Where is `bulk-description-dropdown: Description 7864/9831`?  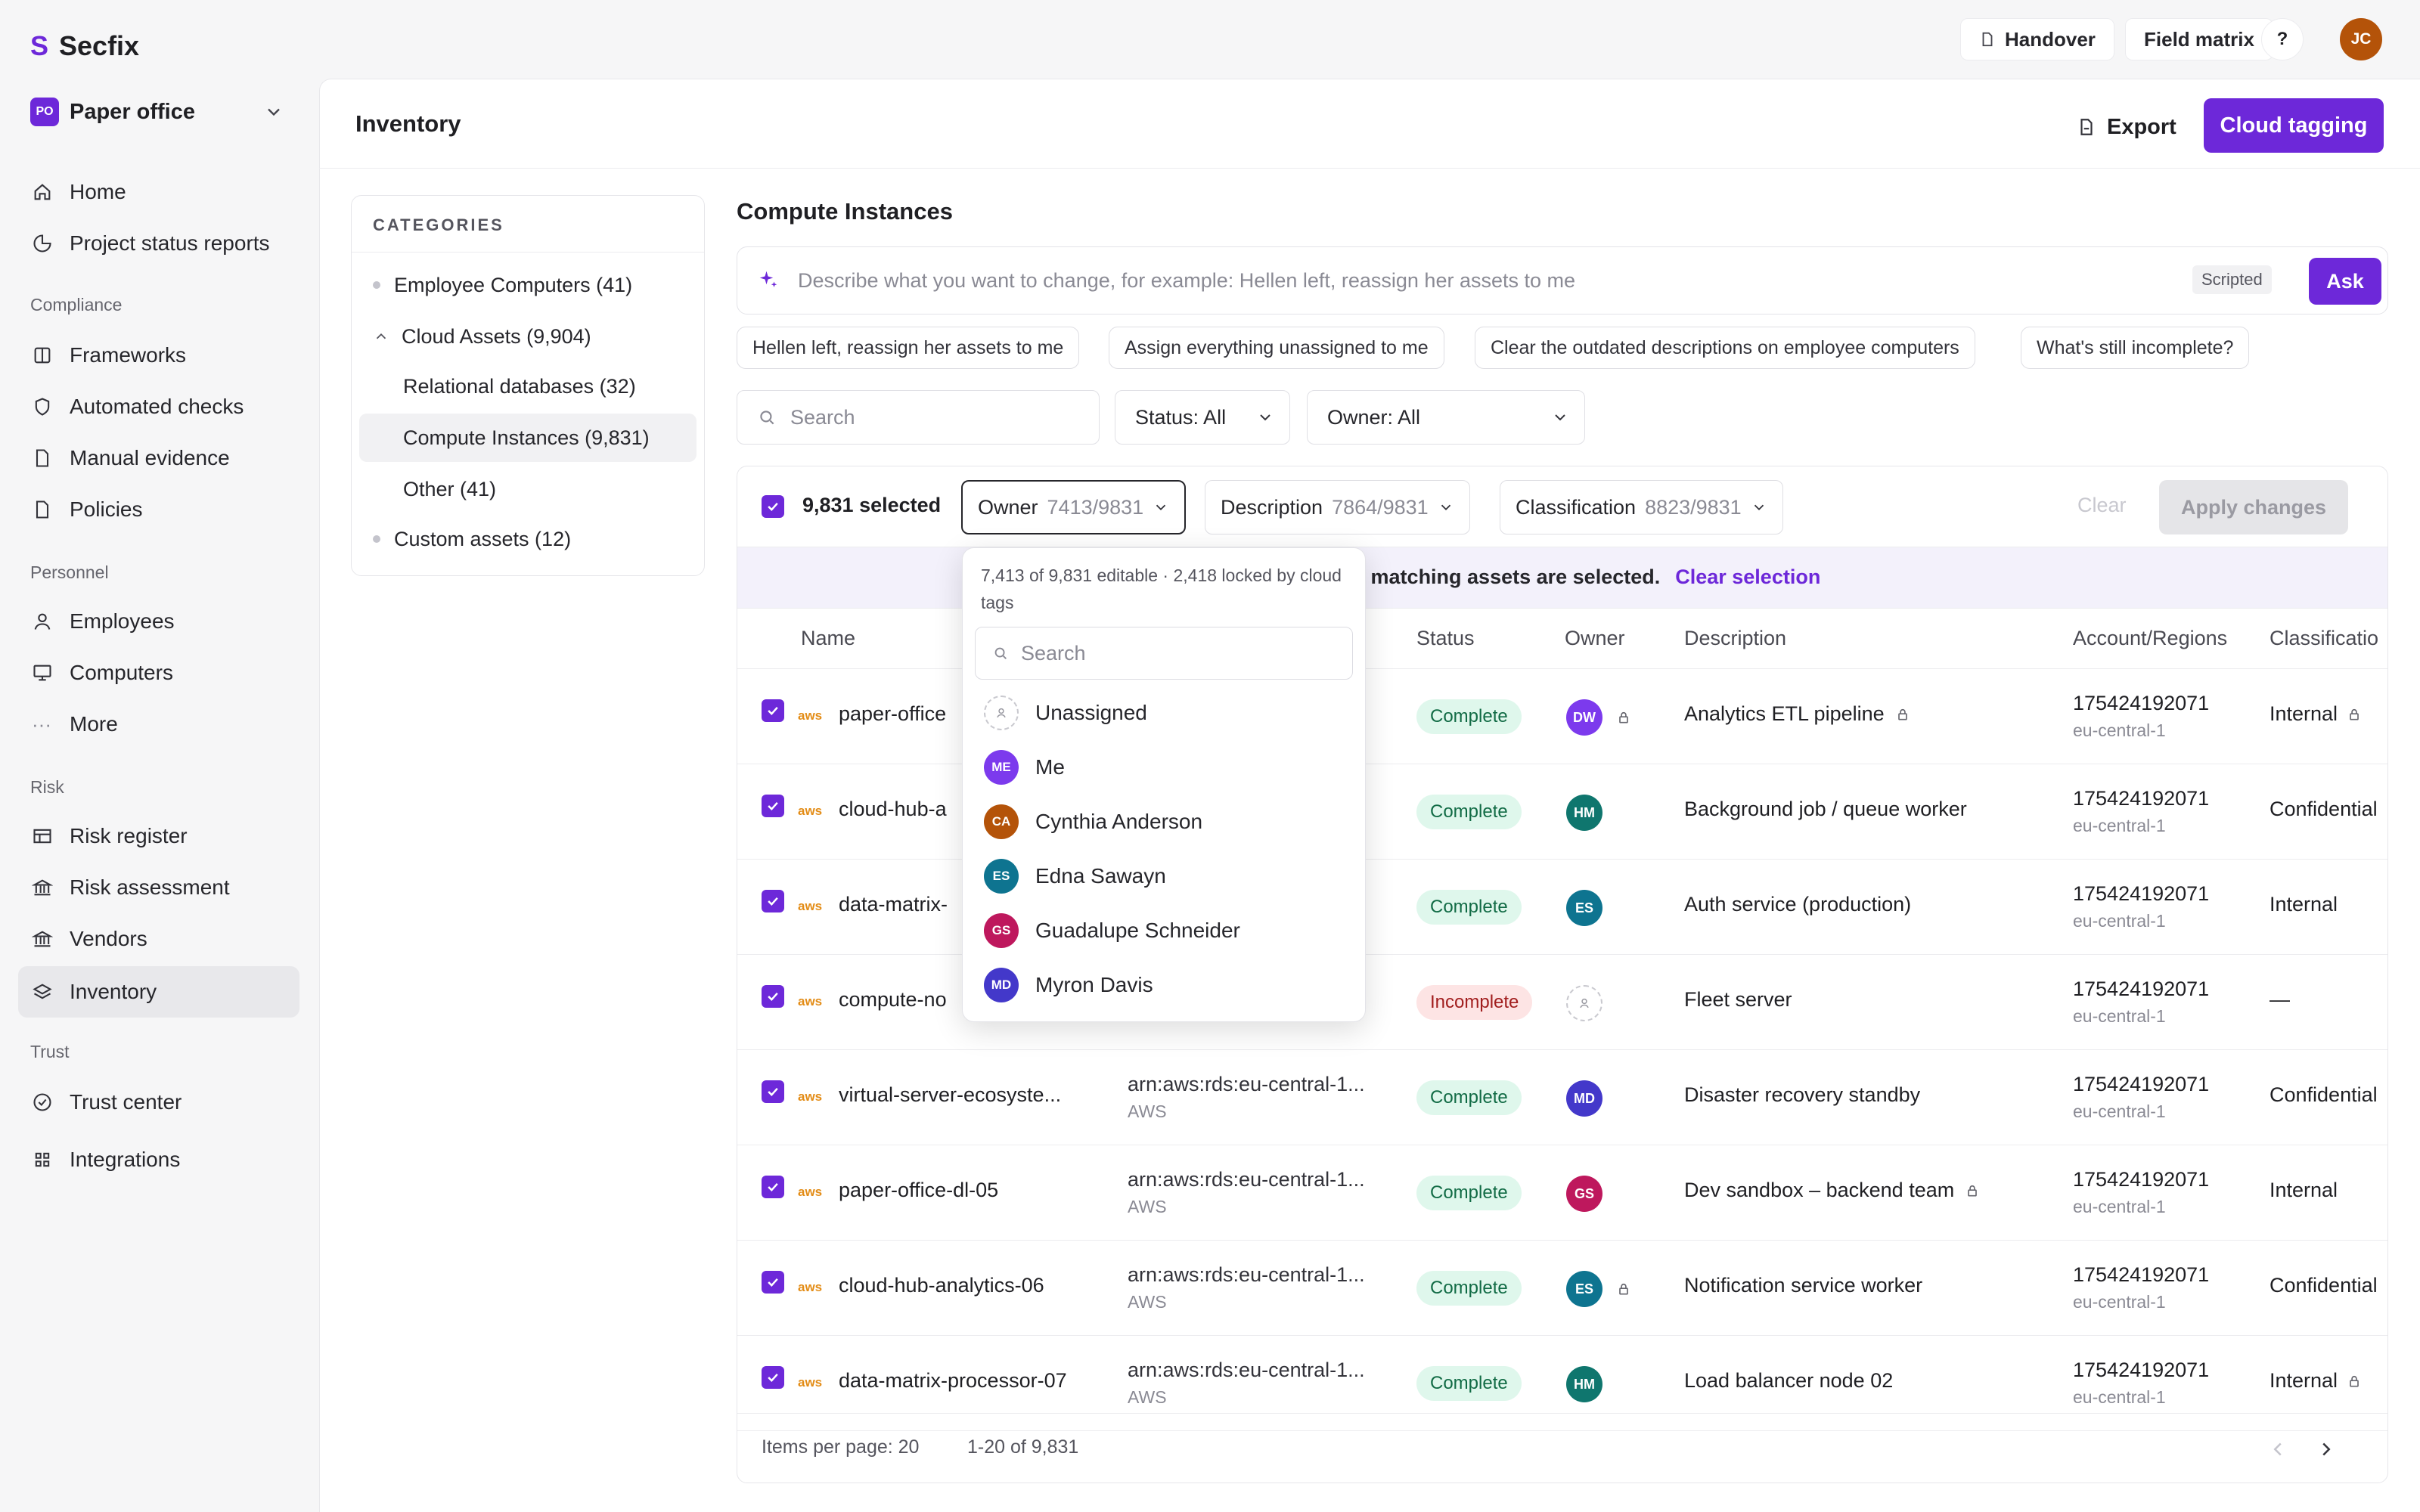
bulk-description-dropdown: Description 7864/9831 is located at coordinates (1337, 507).